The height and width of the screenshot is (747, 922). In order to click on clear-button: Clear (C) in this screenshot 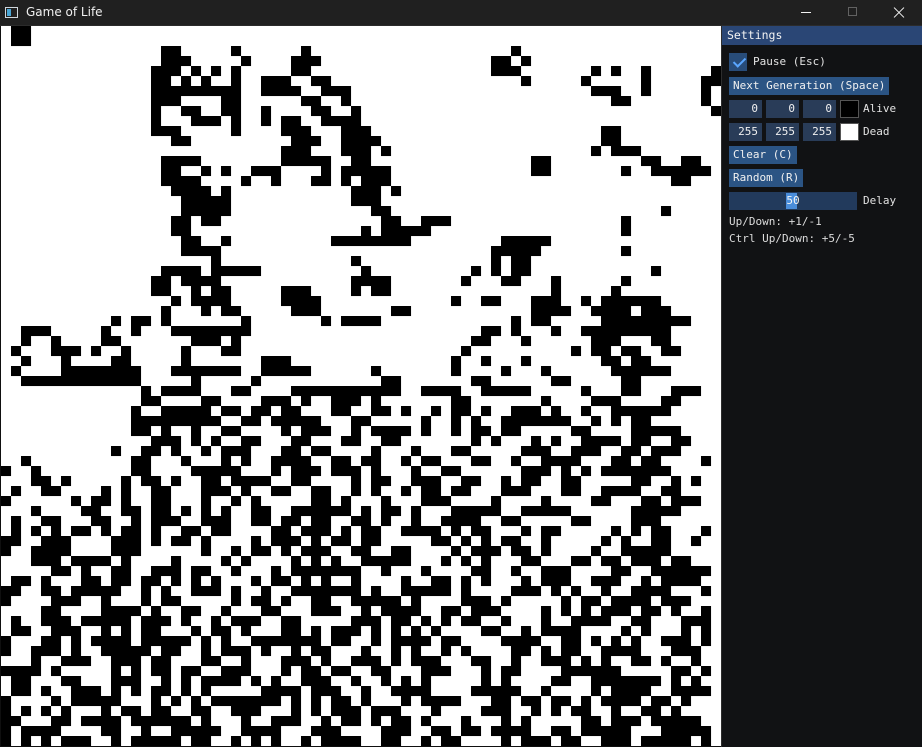, I will do `click(763, 155)`.